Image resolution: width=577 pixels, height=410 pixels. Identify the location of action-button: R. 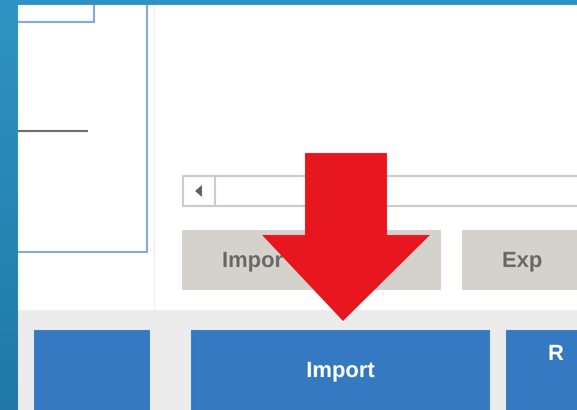
(541, 370).